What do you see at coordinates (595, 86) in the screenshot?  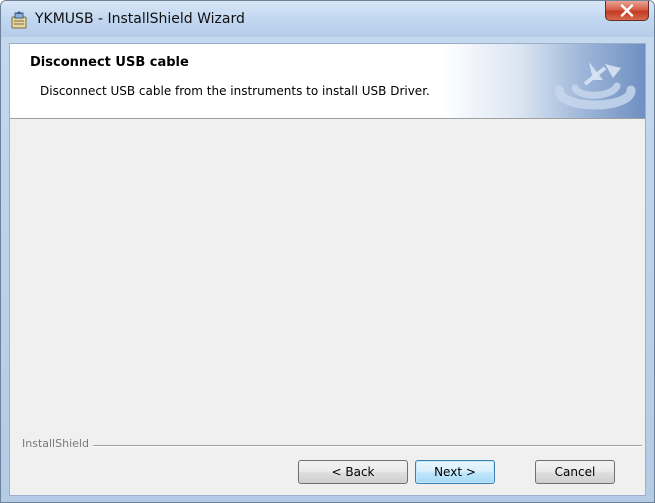 I see `installshield-logo-icon` at bounding box center [595, 86].